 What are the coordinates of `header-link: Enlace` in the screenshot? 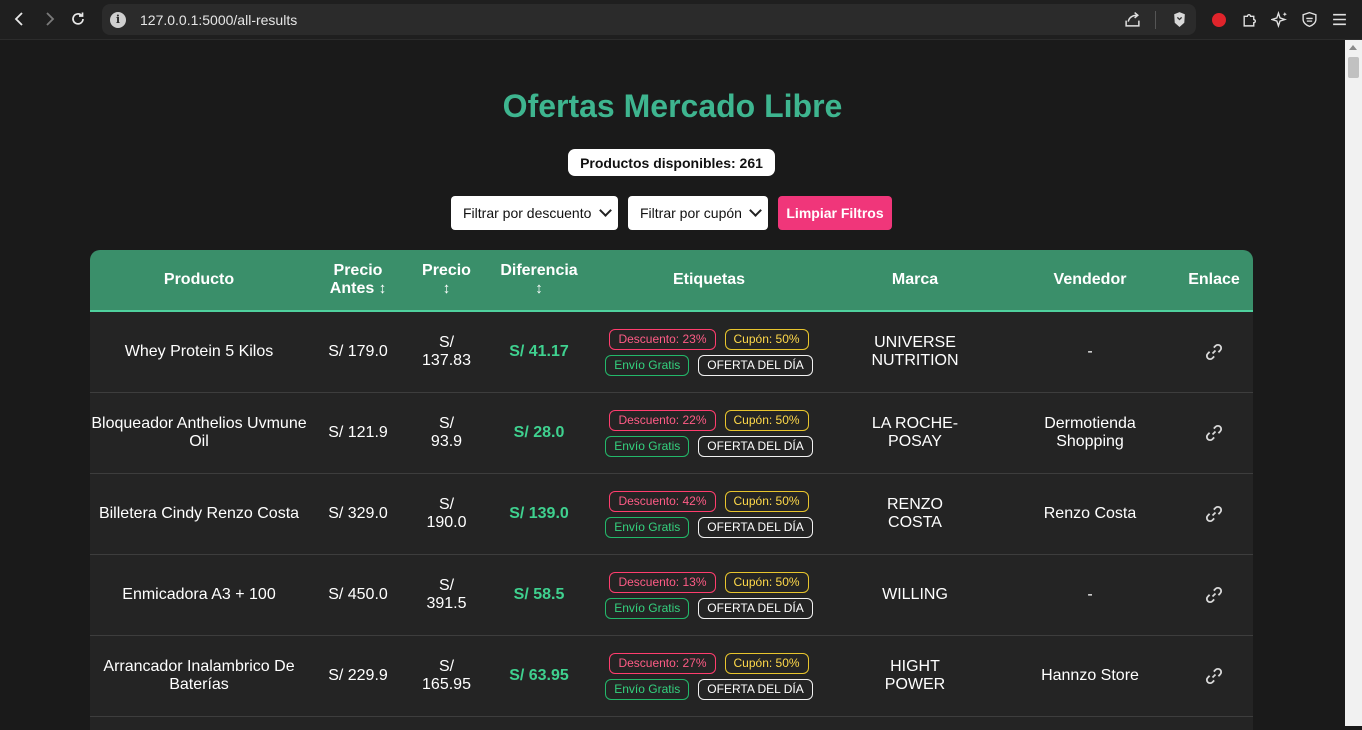 It's located at (1214, 280).